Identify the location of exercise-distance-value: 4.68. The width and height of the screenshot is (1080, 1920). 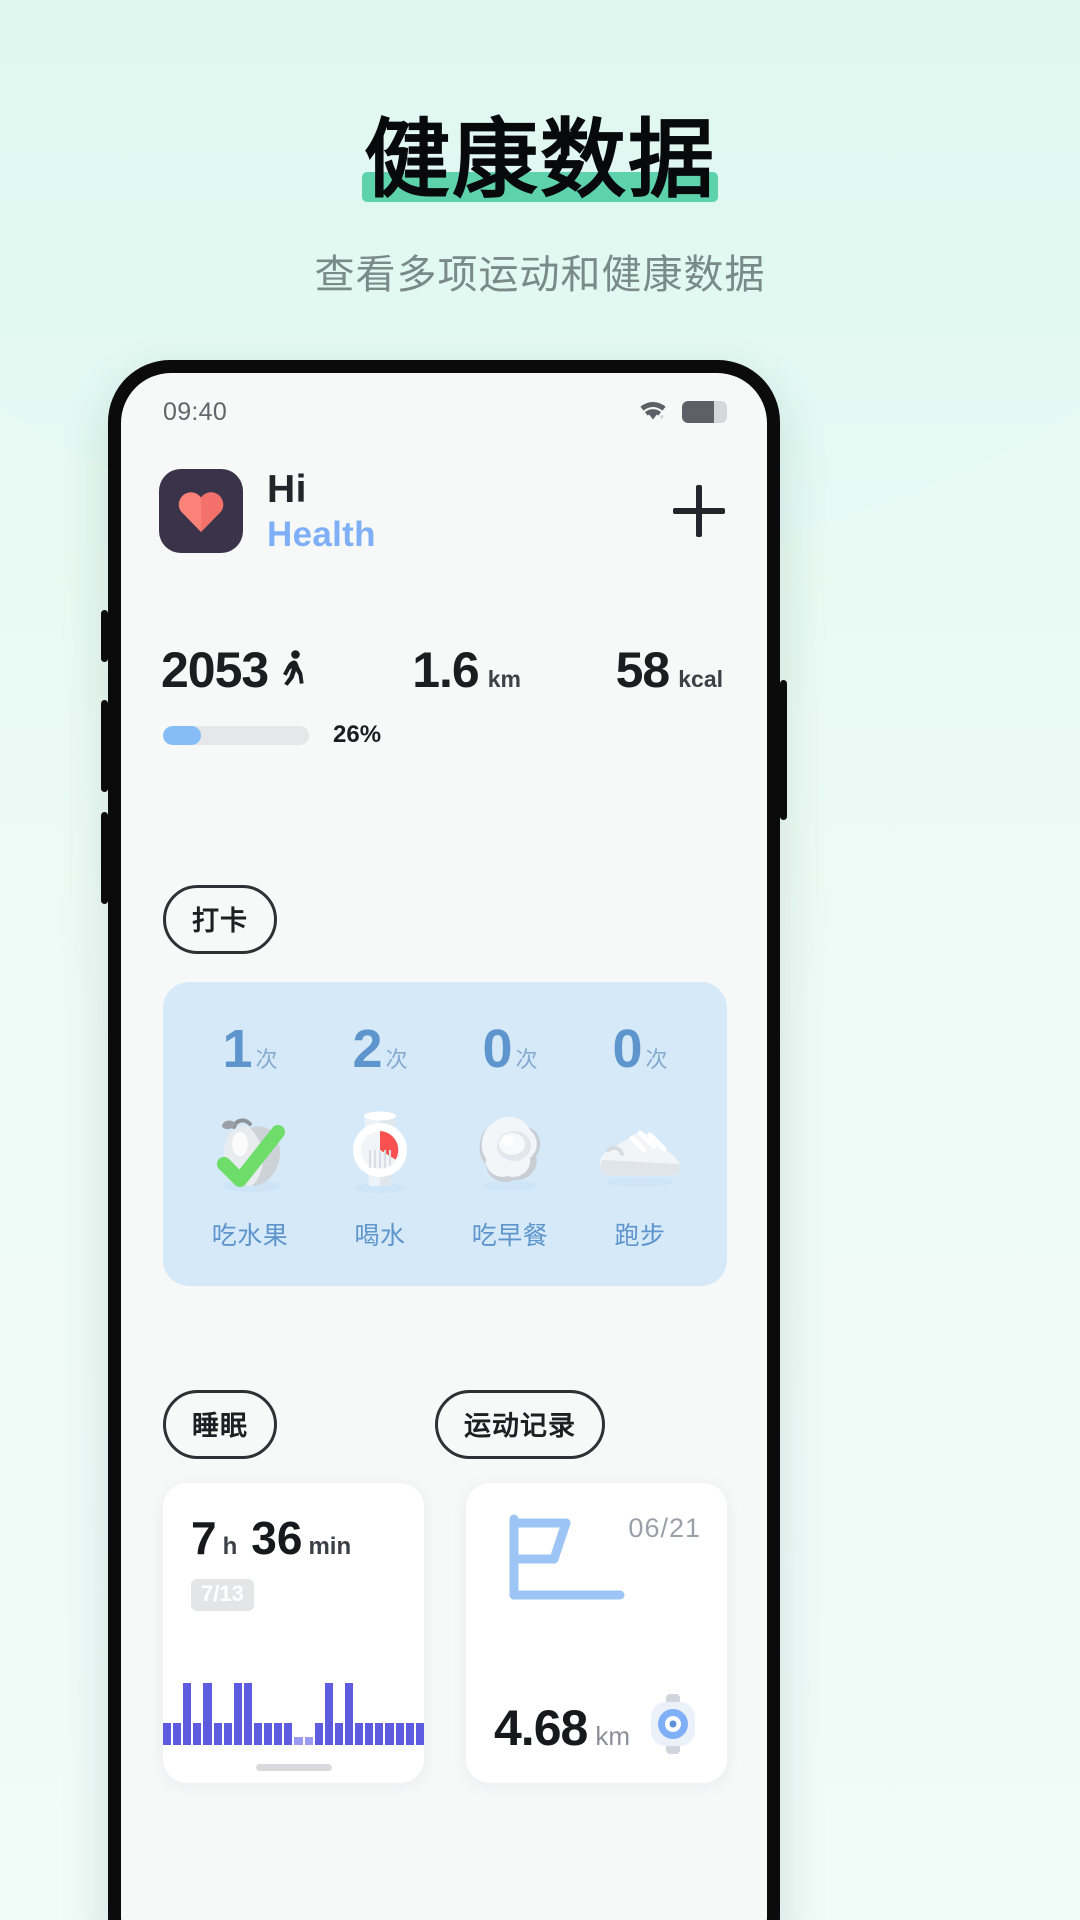
(541, 1728).